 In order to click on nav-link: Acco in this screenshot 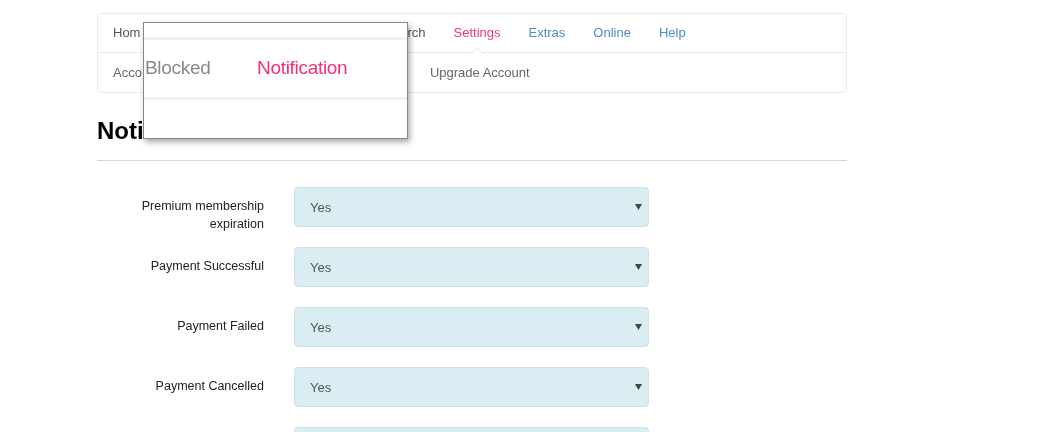, I will do `click(127, 72)`.